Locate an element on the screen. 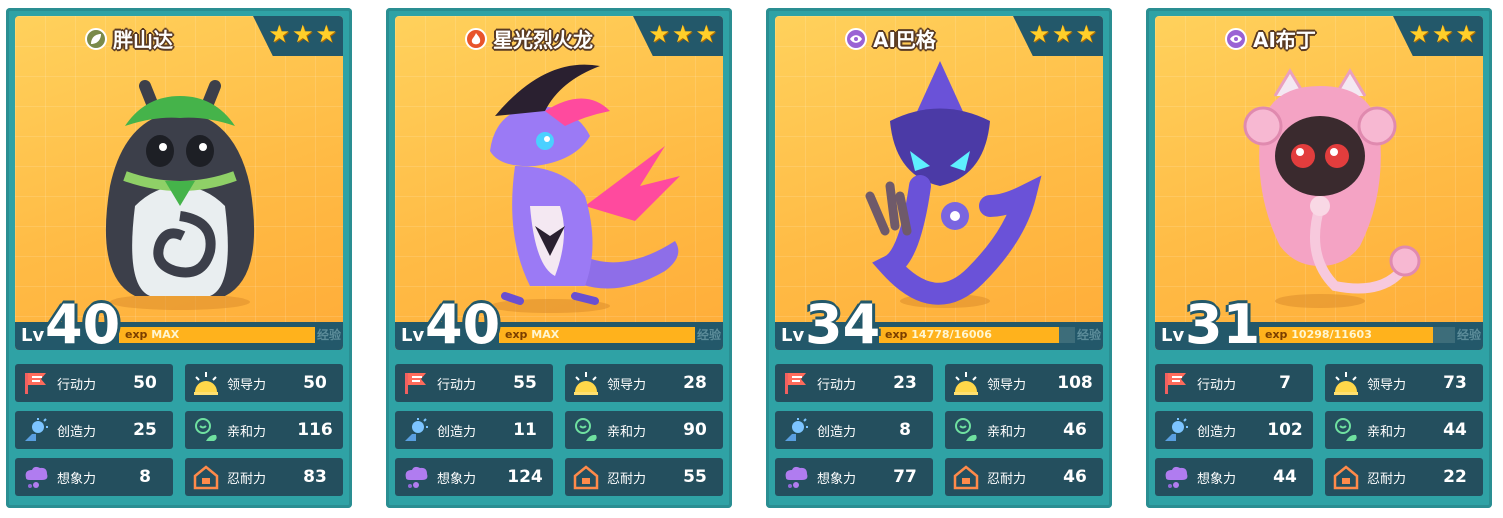 The height and width of the screenshot is (518, 1503). fire-element-icon is located at coordinates (476, 38).